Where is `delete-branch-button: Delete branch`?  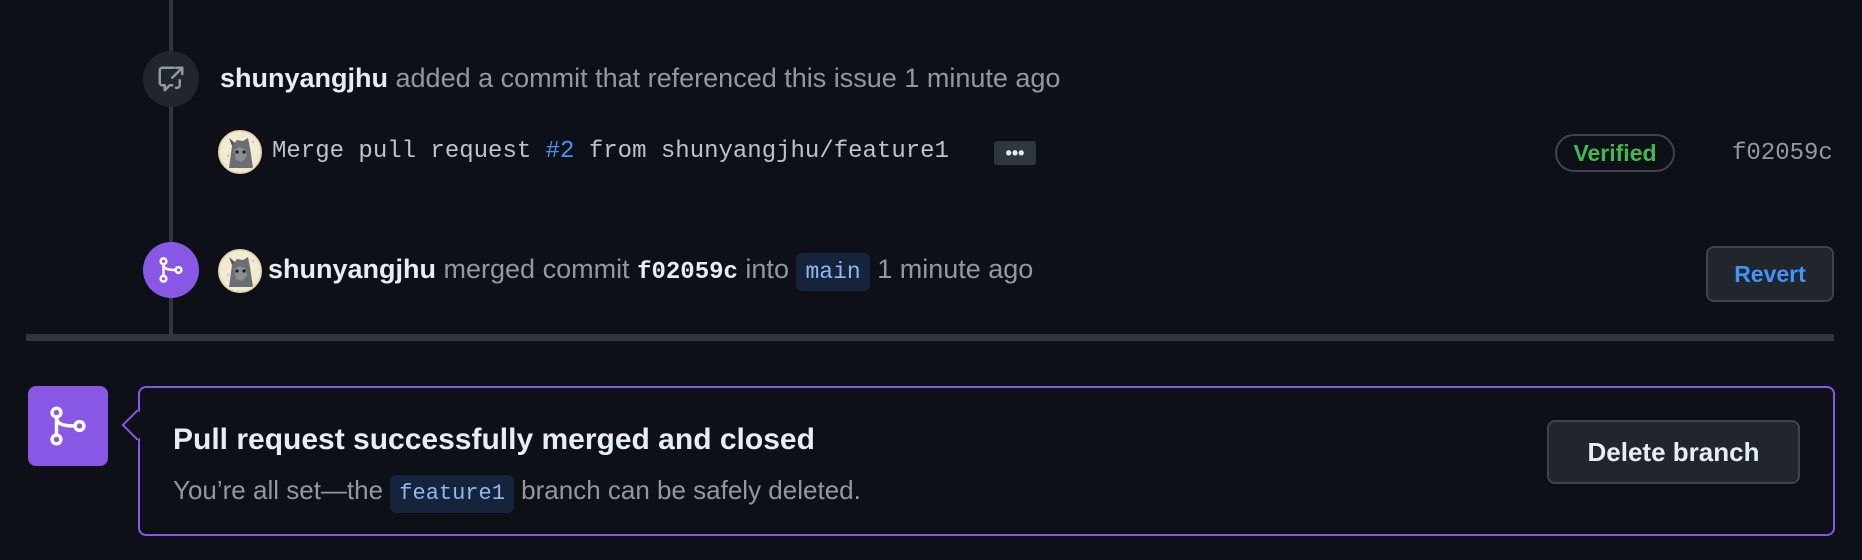
delete-branch-button: Delete branch is located at coordinates (1673, 452).